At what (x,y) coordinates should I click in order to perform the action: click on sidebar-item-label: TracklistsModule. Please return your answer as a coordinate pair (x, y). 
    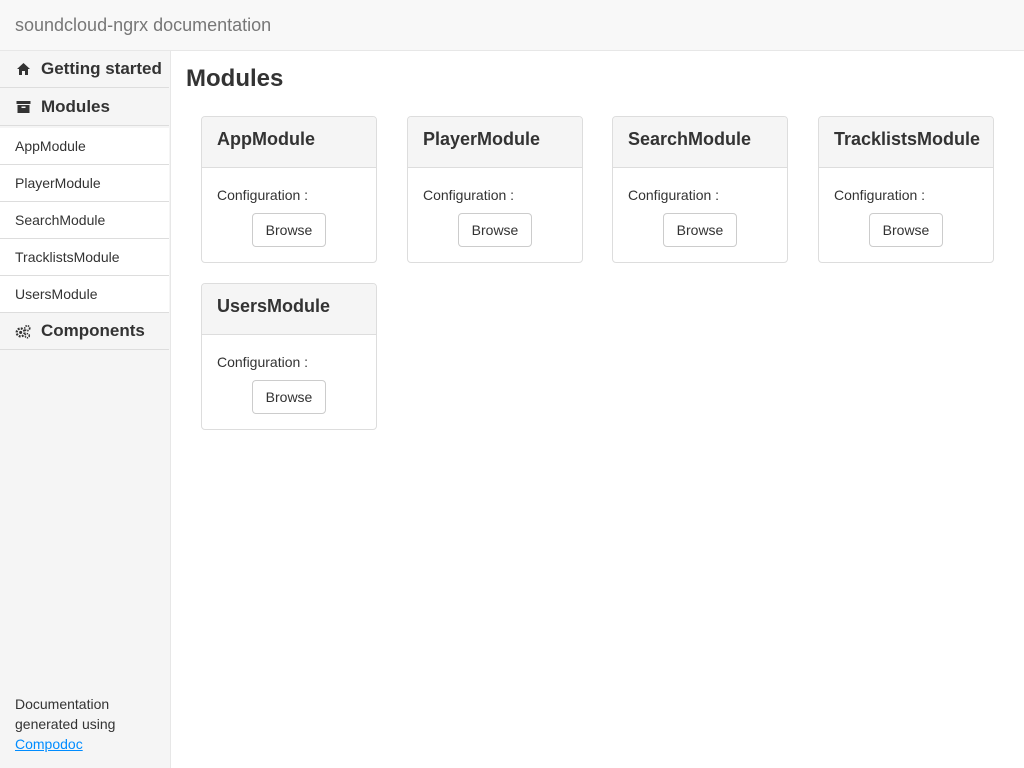
    Looking at the image, I should click on (67, 257).